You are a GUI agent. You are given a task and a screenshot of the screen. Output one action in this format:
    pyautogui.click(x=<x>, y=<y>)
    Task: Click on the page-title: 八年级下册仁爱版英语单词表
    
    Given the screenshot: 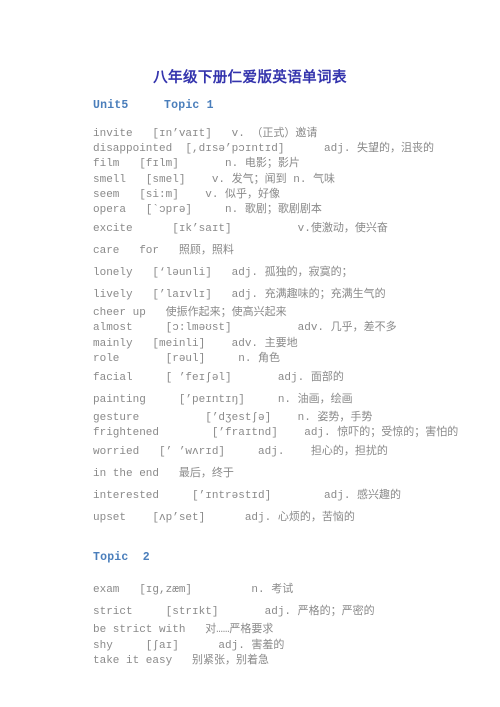 What is the action you would take?
    pyautogui.click(x=250, y=78)
    